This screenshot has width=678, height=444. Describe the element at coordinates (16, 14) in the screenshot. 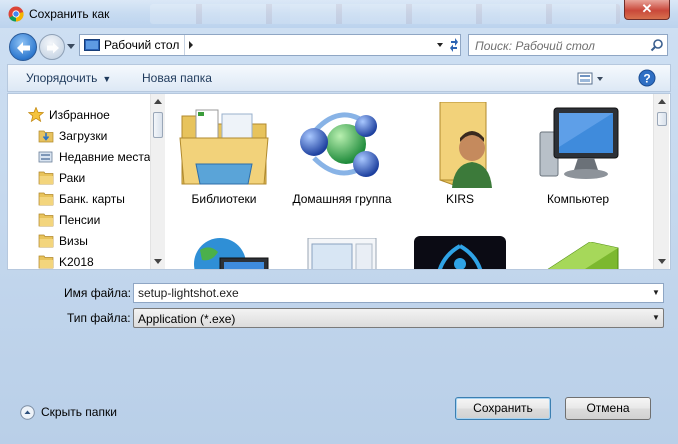

I see `chrome-icon` at that location.